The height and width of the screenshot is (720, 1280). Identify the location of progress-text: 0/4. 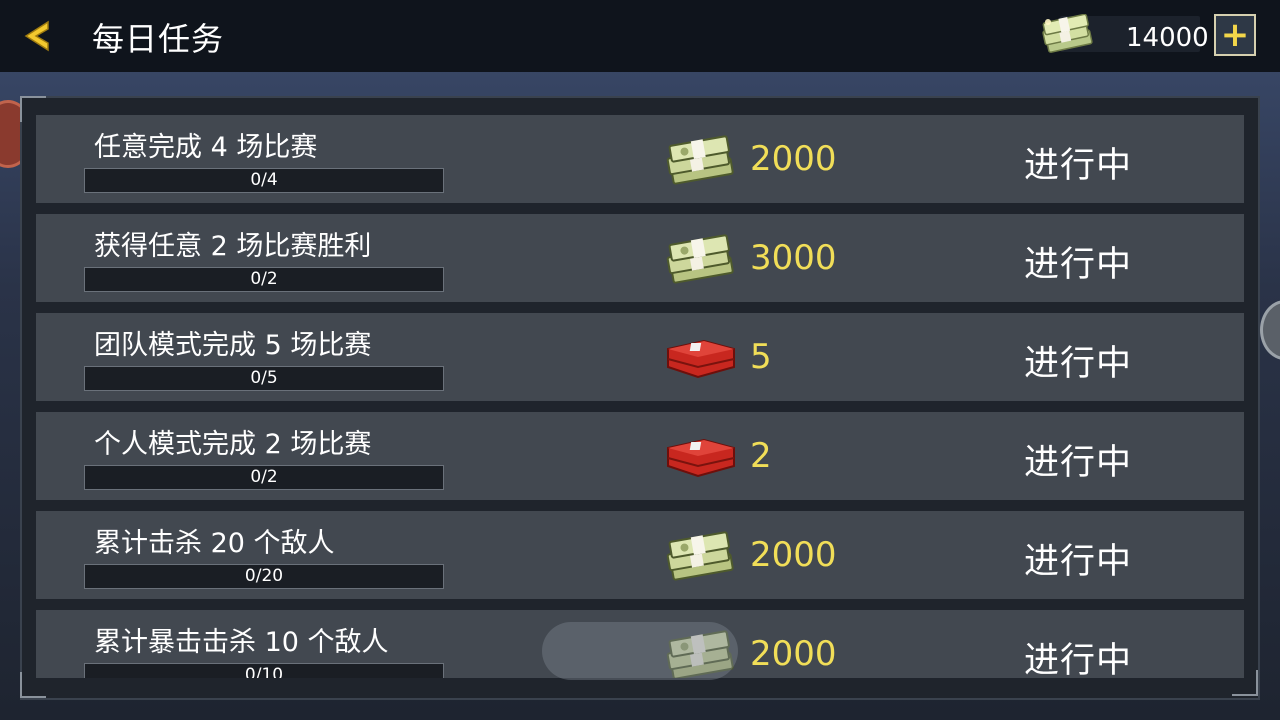
(264, 180).